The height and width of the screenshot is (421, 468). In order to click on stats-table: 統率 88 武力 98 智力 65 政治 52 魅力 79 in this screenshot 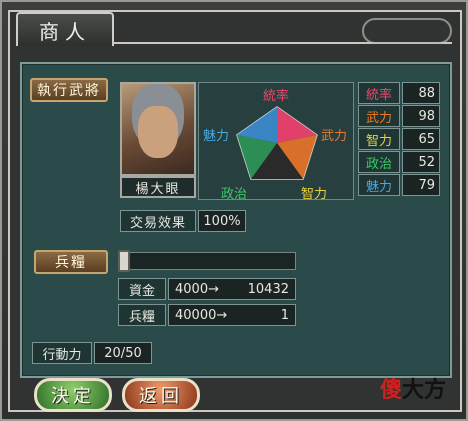, I will do `click(400, 139)`.